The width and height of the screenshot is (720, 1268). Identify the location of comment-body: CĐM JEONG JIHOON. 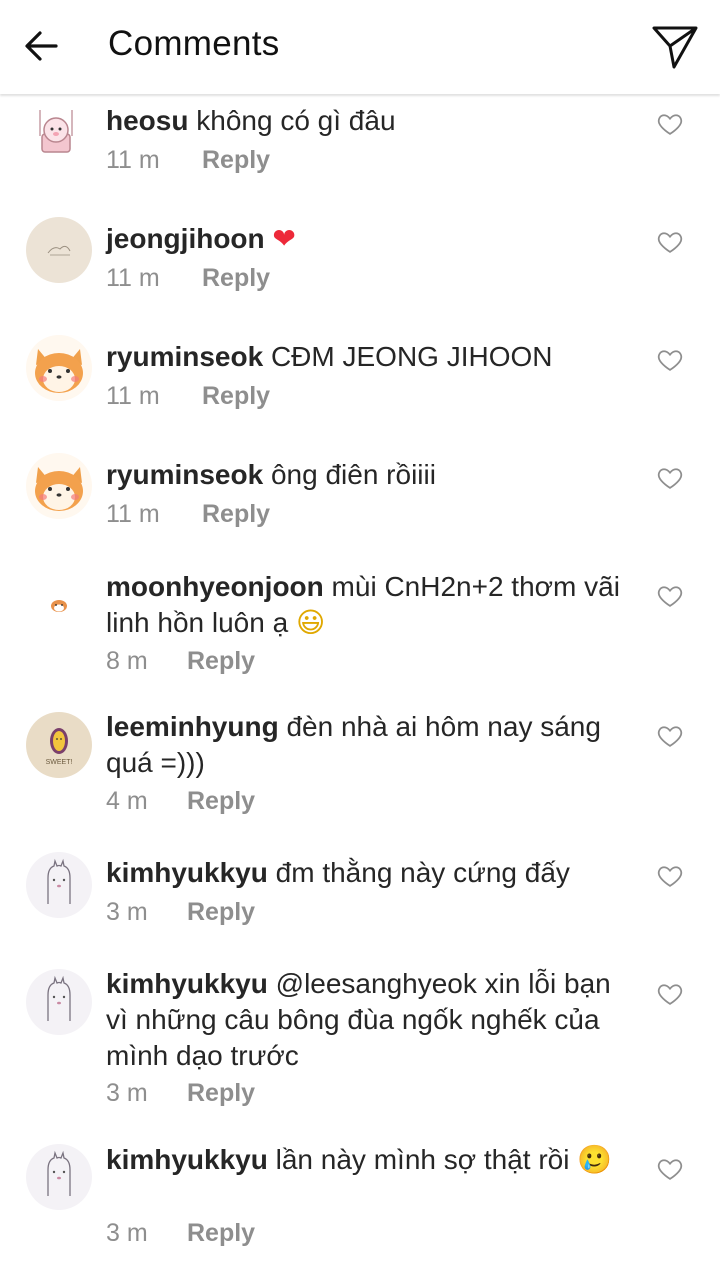
(411, 356).